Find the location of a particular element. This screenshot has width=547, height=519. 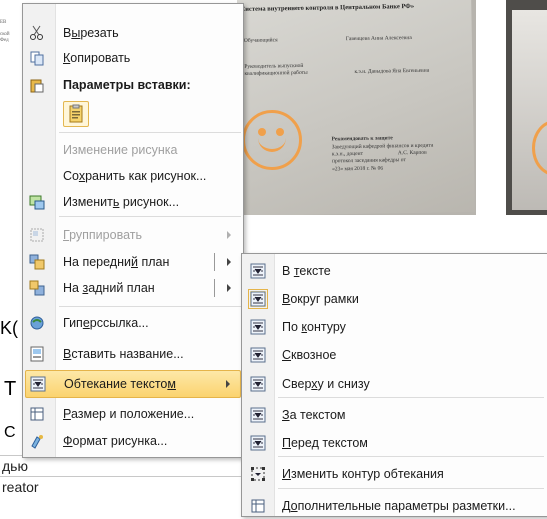

menu-item-на-передний-план: На передний план is located at coordinates (133, 262).